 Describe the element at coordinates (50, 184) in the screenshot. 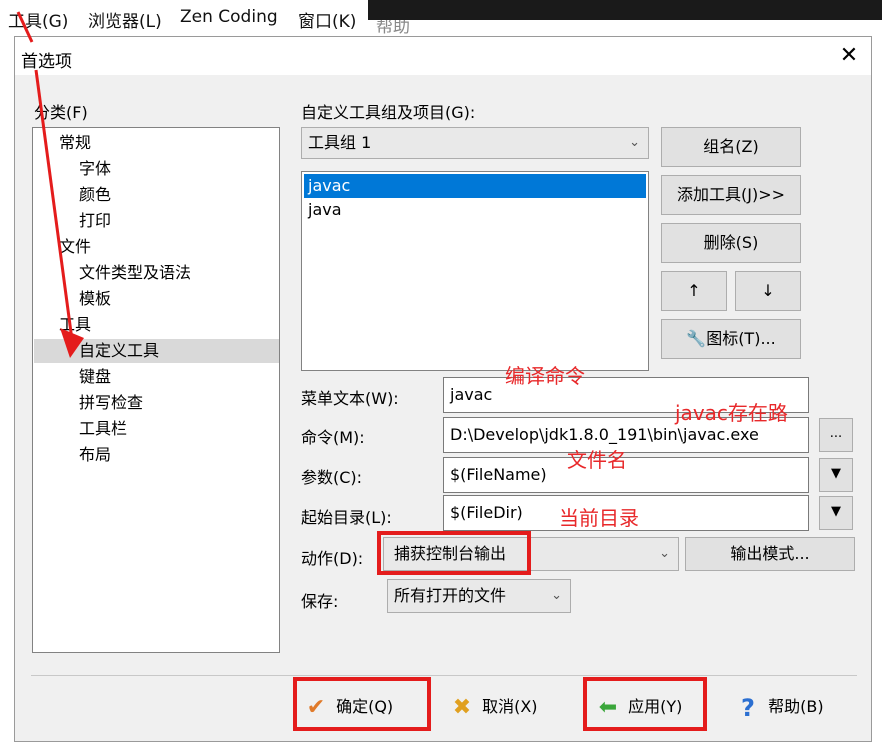

I see `annotation-arrow` at that location.